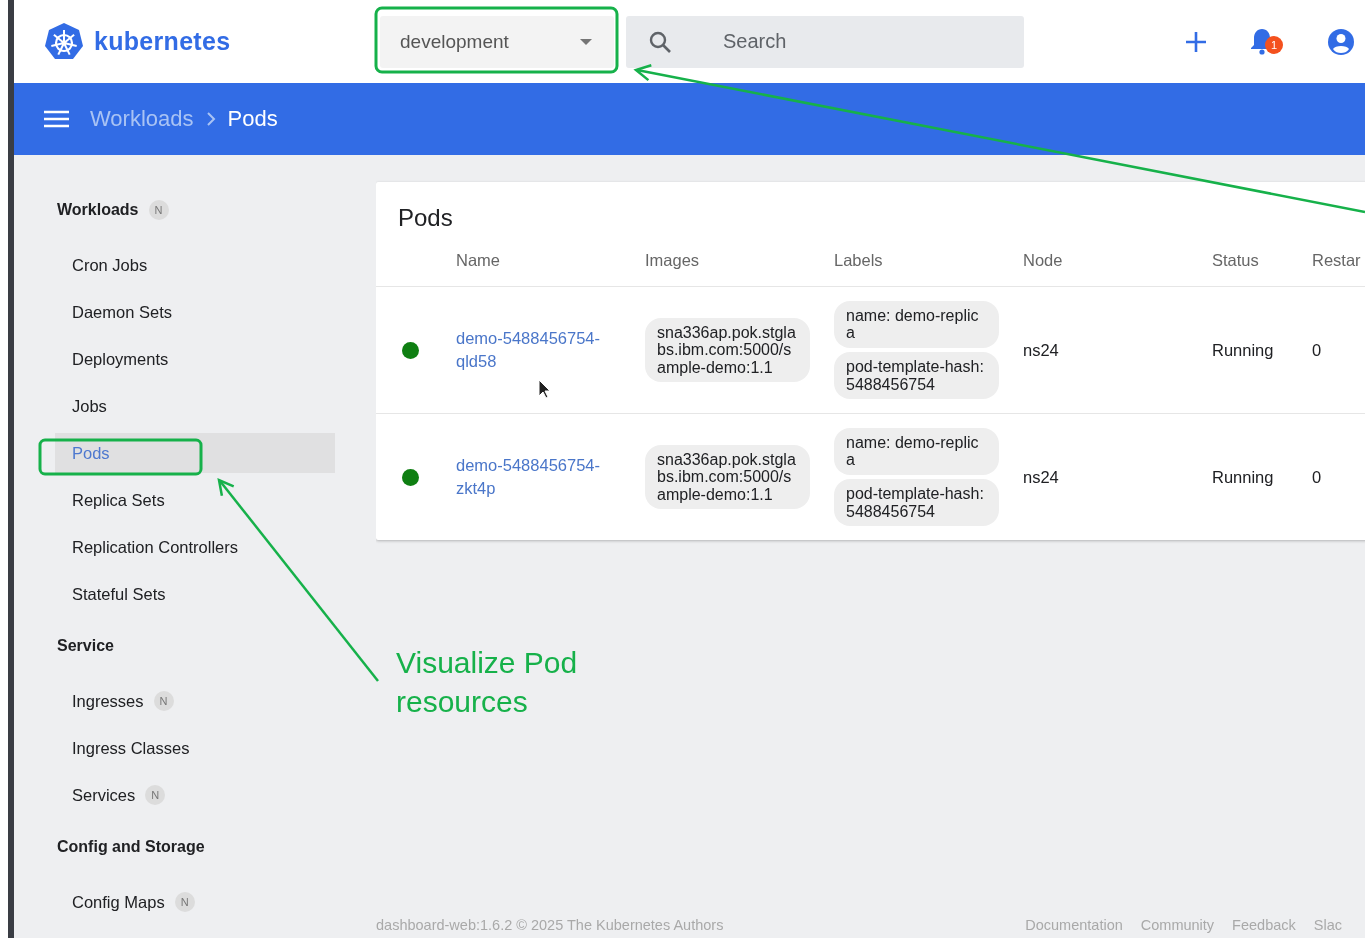 This screenshot has width=1365, height=938. I want to click on copyright-text: dashboard-web:1.6.2 © 2025 The Kubernetes Authors, so click(550, 925).